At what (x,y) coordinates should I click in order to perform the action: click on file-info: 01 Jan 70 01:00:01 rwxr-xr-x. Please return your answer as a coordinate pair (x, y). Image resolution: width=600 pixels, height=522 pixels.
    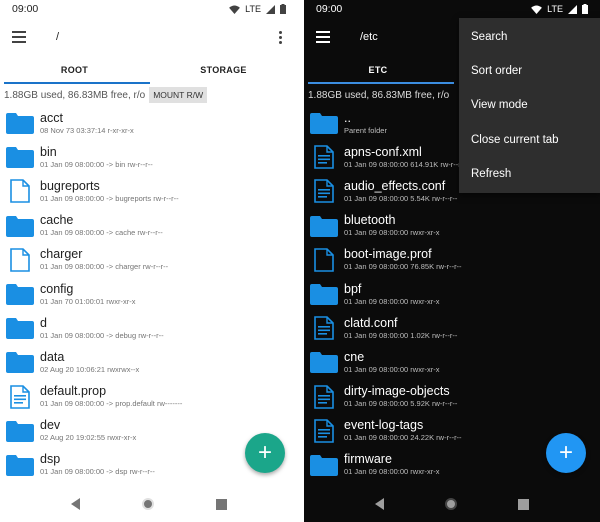
    Looking at the image, I should click on (88, 301).